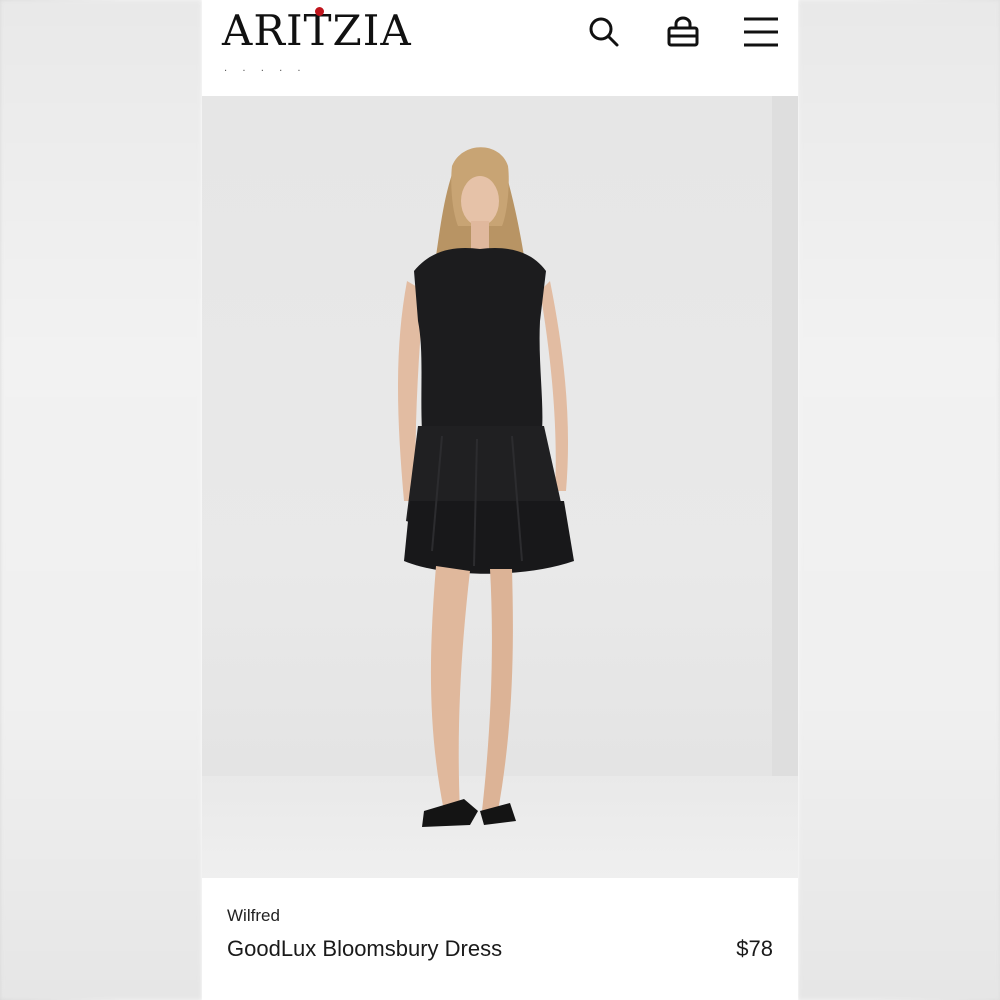  I want to click on site-header: ARITZIA · · · · ·, so click(500, 48).